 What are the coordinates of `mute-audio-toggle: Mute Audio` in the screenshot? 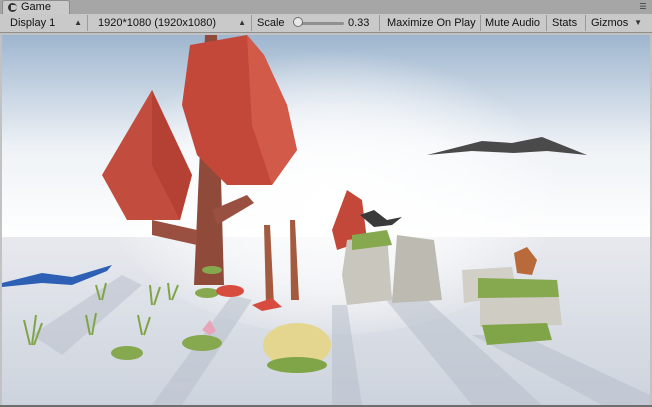 It's located at (514, 23).